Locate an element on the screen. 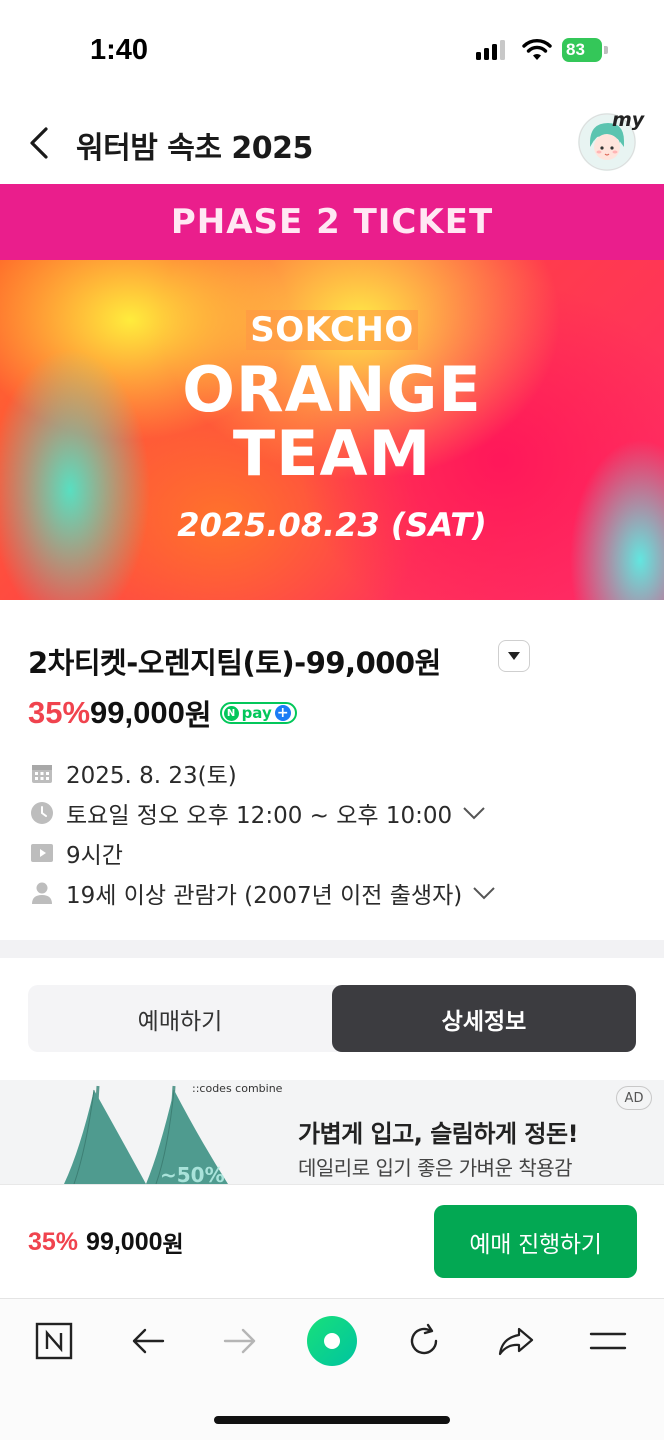 The width and height of the screenshot is (664, 1440). purchase-currency: 원 is located at coordinates (173, 1245).